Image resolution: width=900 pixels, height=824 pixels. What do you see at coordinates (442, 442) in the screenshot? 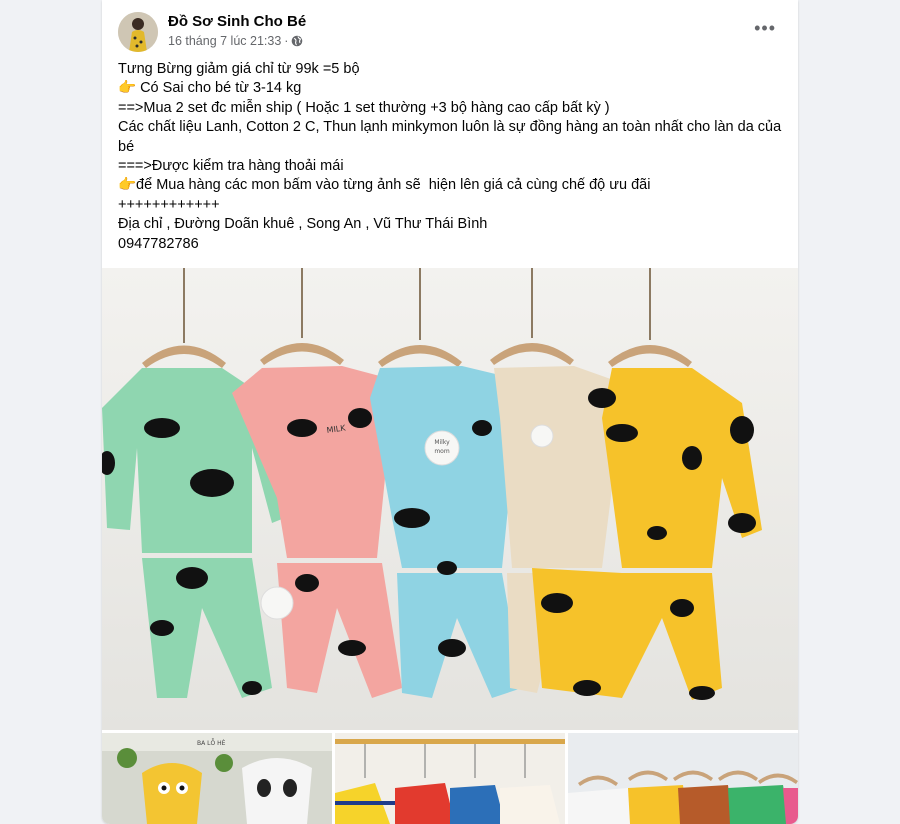
I see `tag-text: Milky` at bounding box center [442, 442].